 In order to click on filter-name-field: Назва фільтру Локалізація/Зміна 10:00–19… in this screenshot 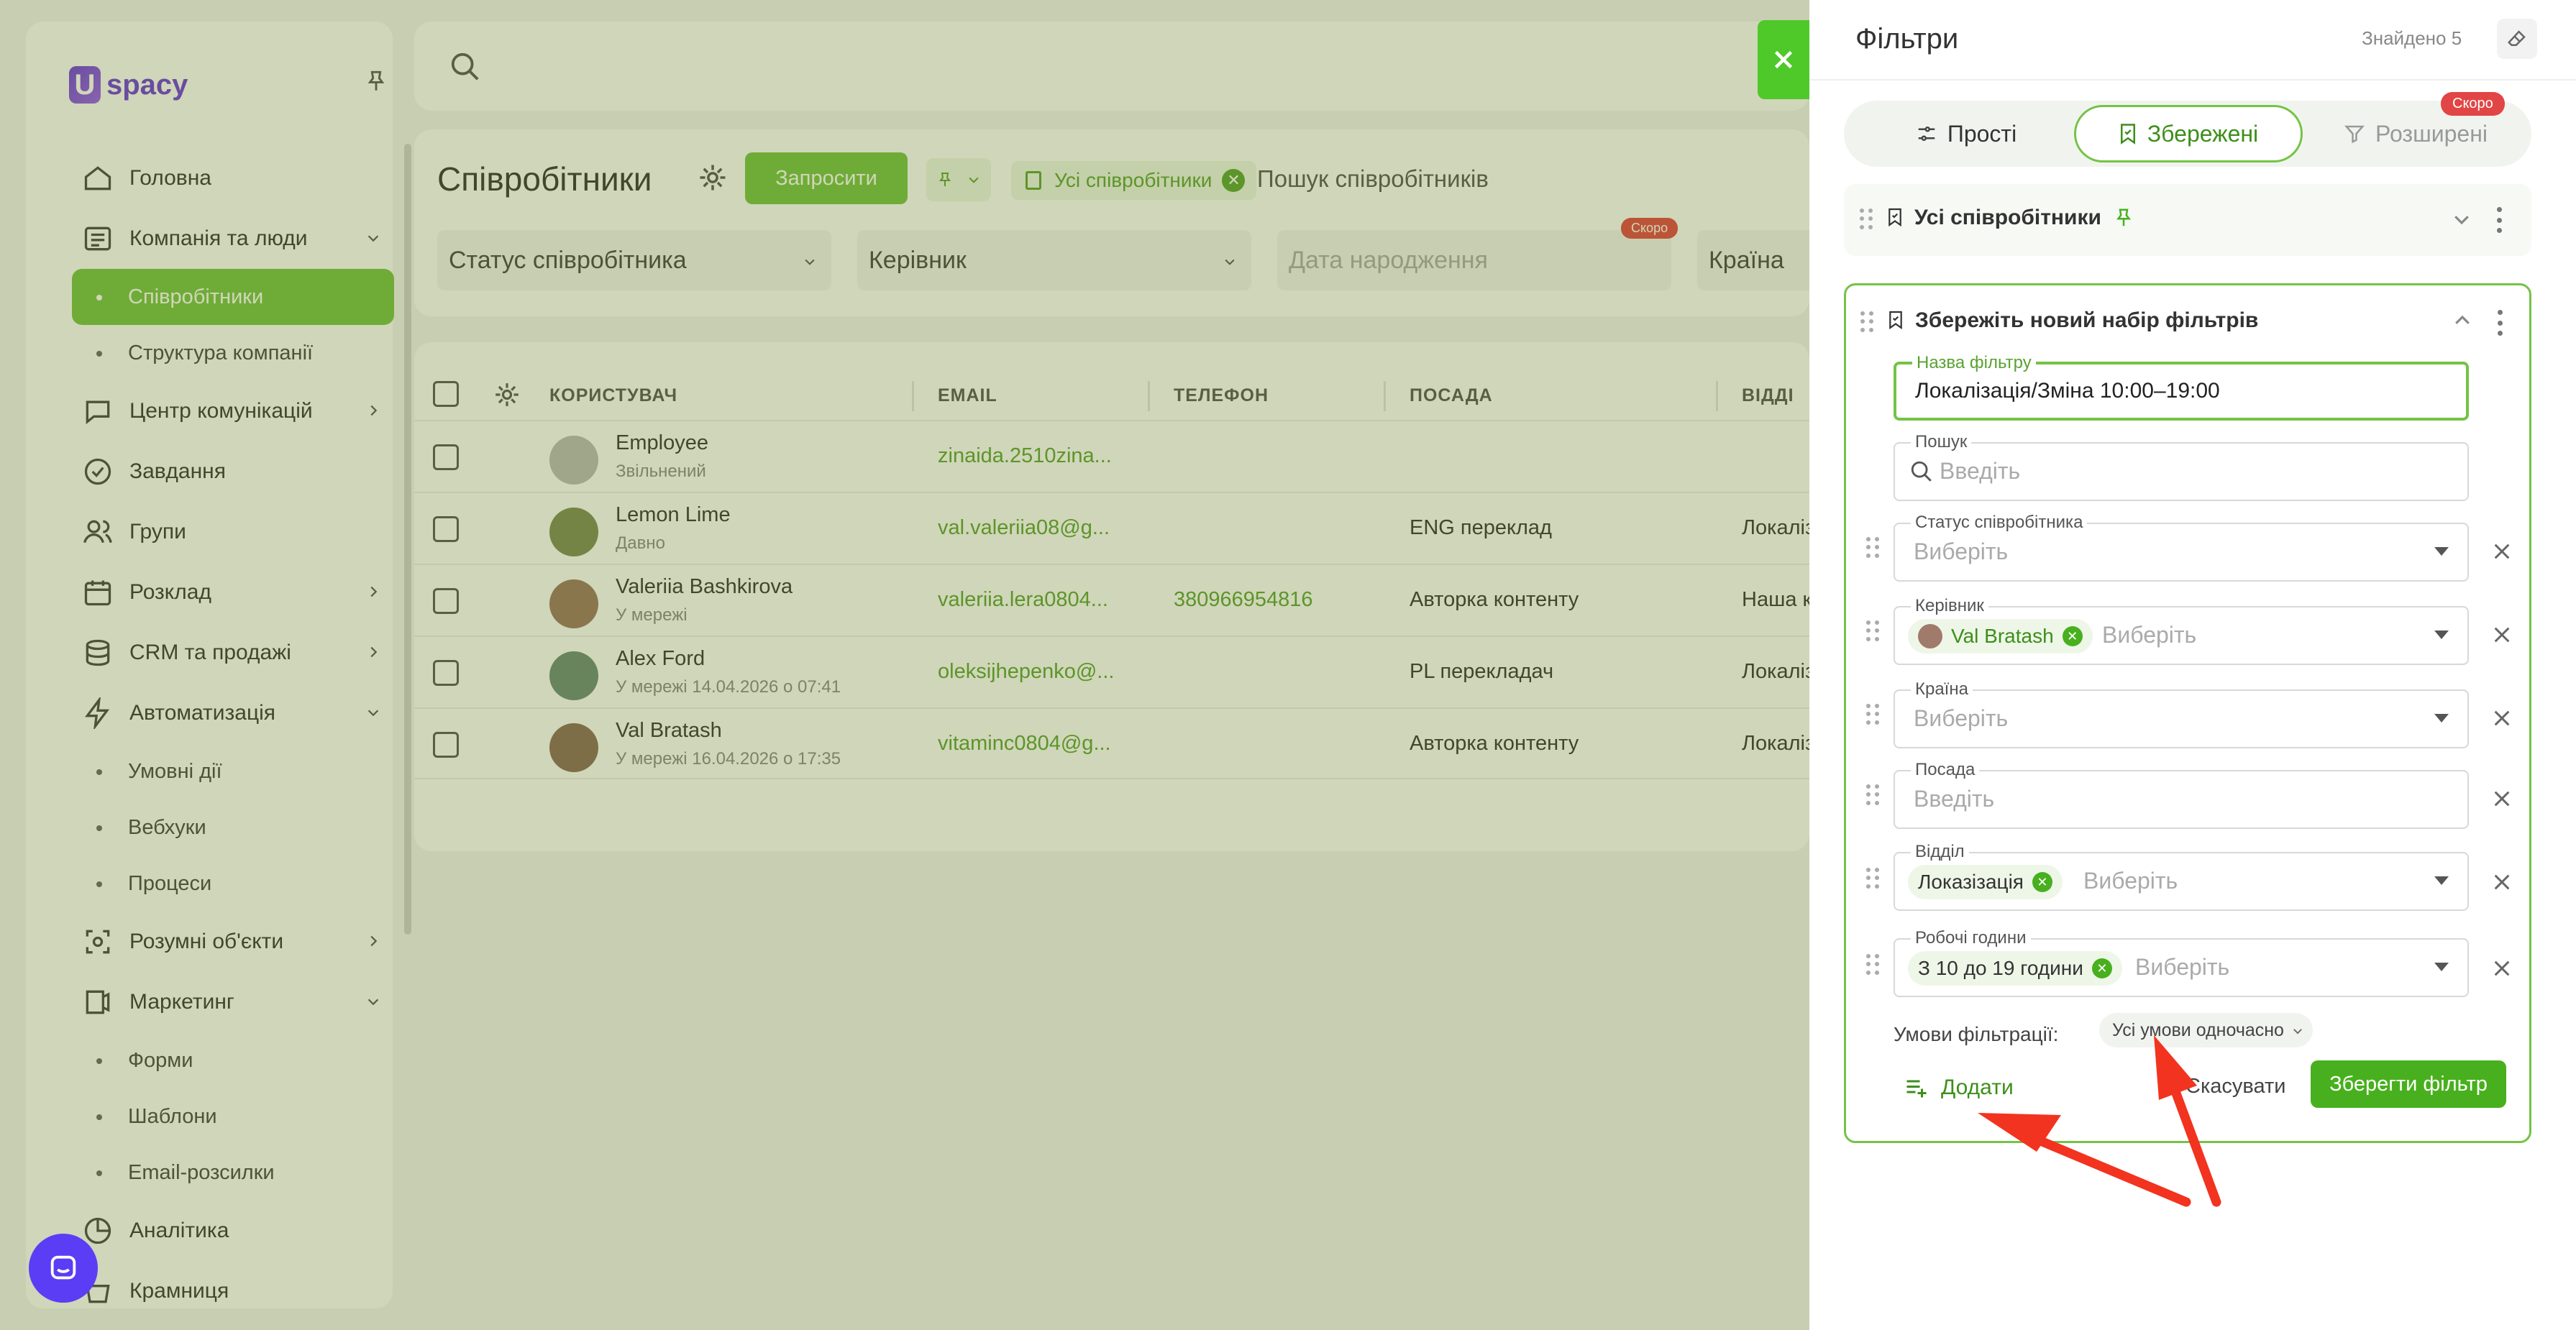, I will do `click(2181, 387)`.